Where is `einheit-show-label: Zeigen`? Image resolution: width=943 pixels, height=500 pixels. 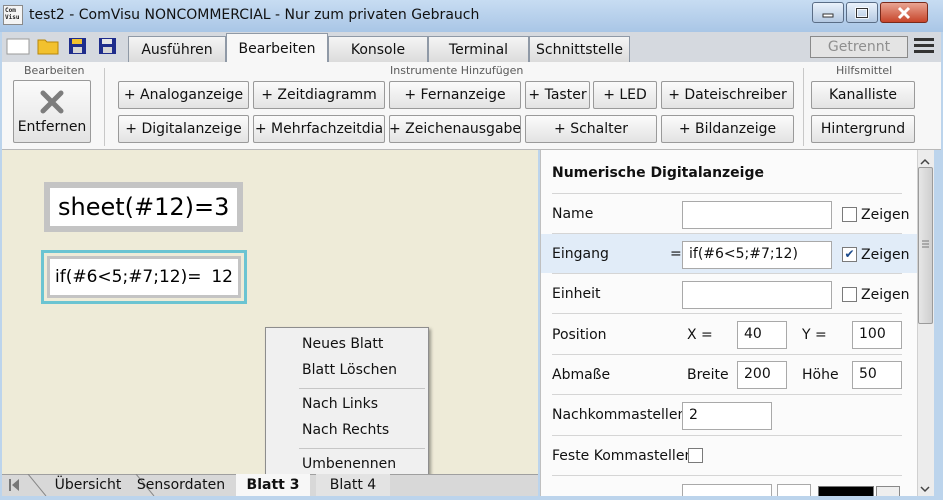
einheit-show-label: Zeigen is located at coordinates (885, 295).